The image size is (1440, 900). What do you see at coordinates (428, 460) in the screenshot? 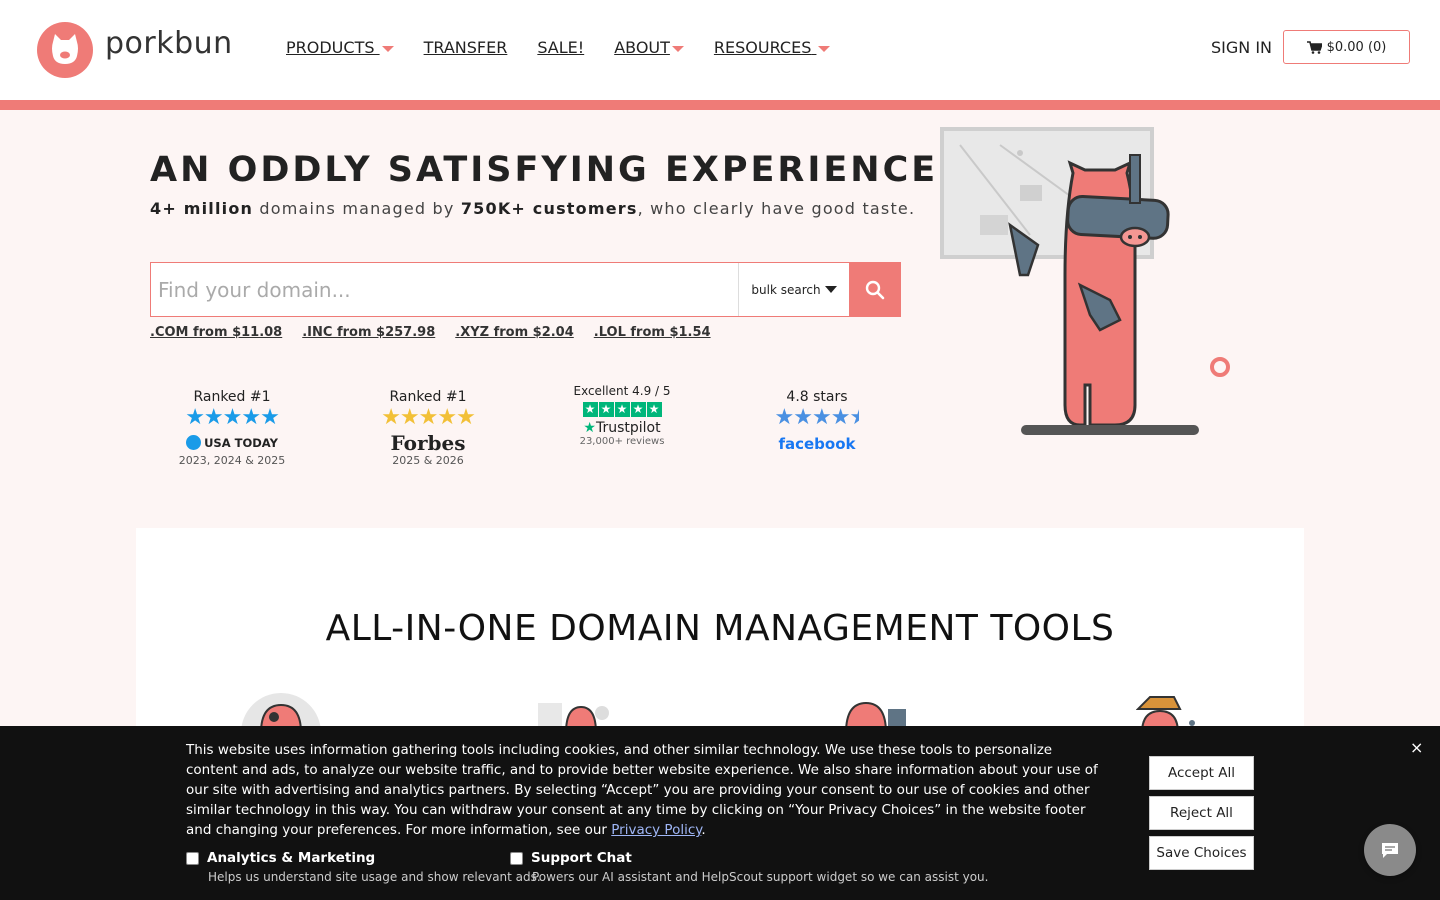
I see `rating-years: 2025 & 2026` at bounding box center [428, 460].